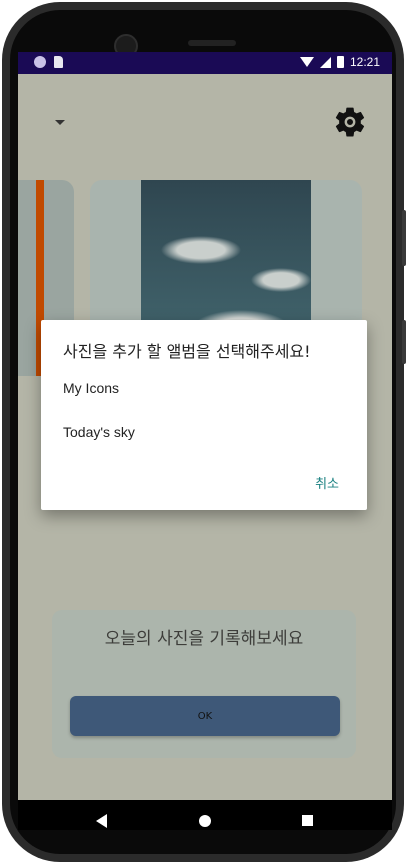 This screenshot has height=864, width=408. I want to click on power-button, so click(404, 342).